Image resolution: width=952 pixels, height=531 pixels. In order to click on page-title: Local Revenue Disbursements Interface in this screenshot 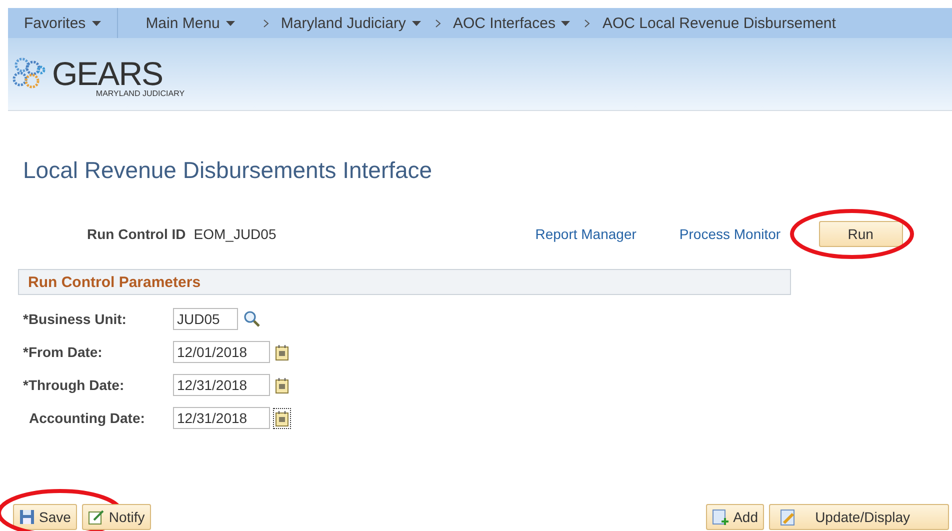, I will do `click(228, 170)`.